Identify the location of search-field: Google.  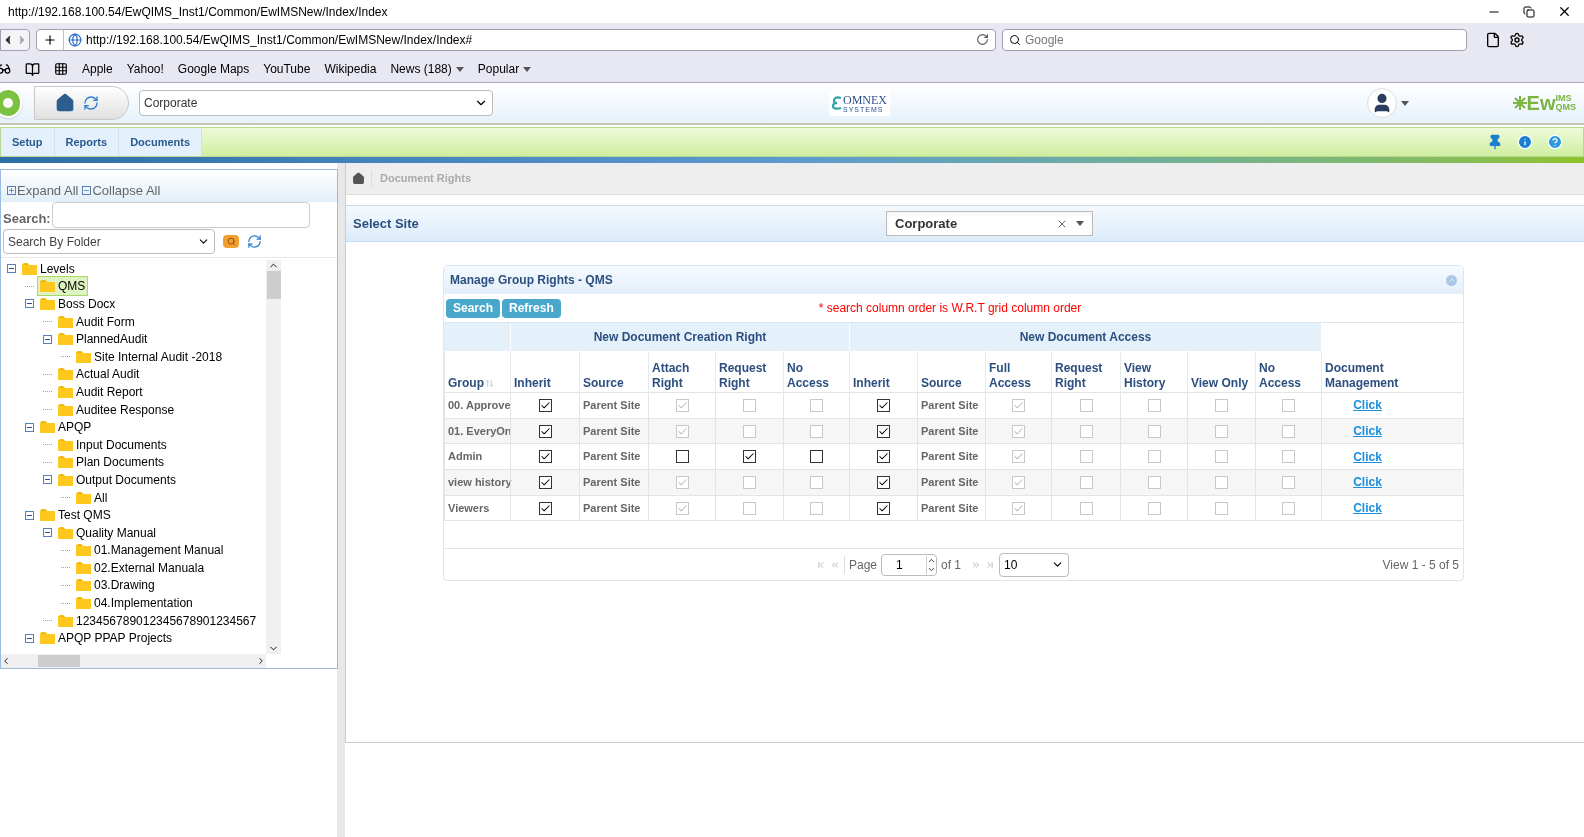
(1234, 39).